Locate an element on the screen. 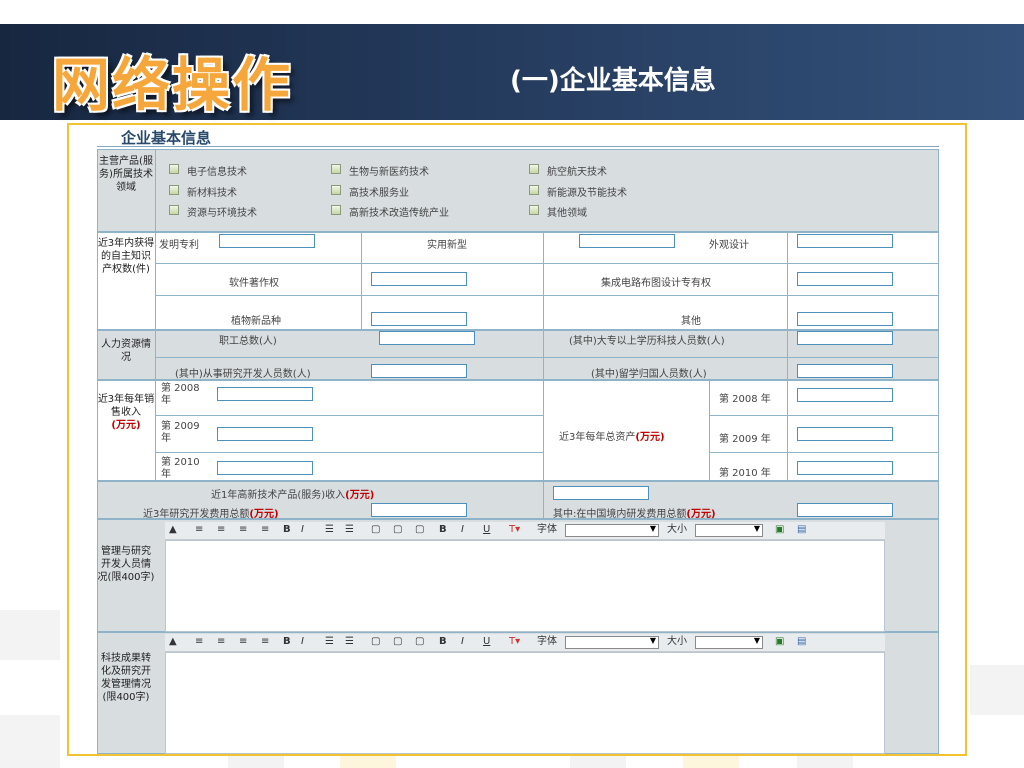 The image size is (1024, 768). checkbox-hitech-service is located at coordinates (336, 190).